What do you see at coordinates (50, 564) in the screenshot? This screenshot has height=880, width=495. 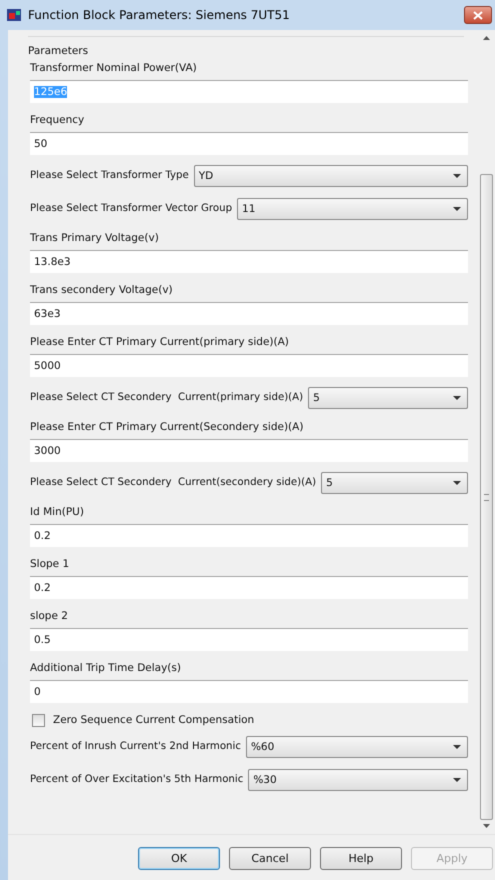 I see `field-label: Slope 1` at bounding box center [50, 564].